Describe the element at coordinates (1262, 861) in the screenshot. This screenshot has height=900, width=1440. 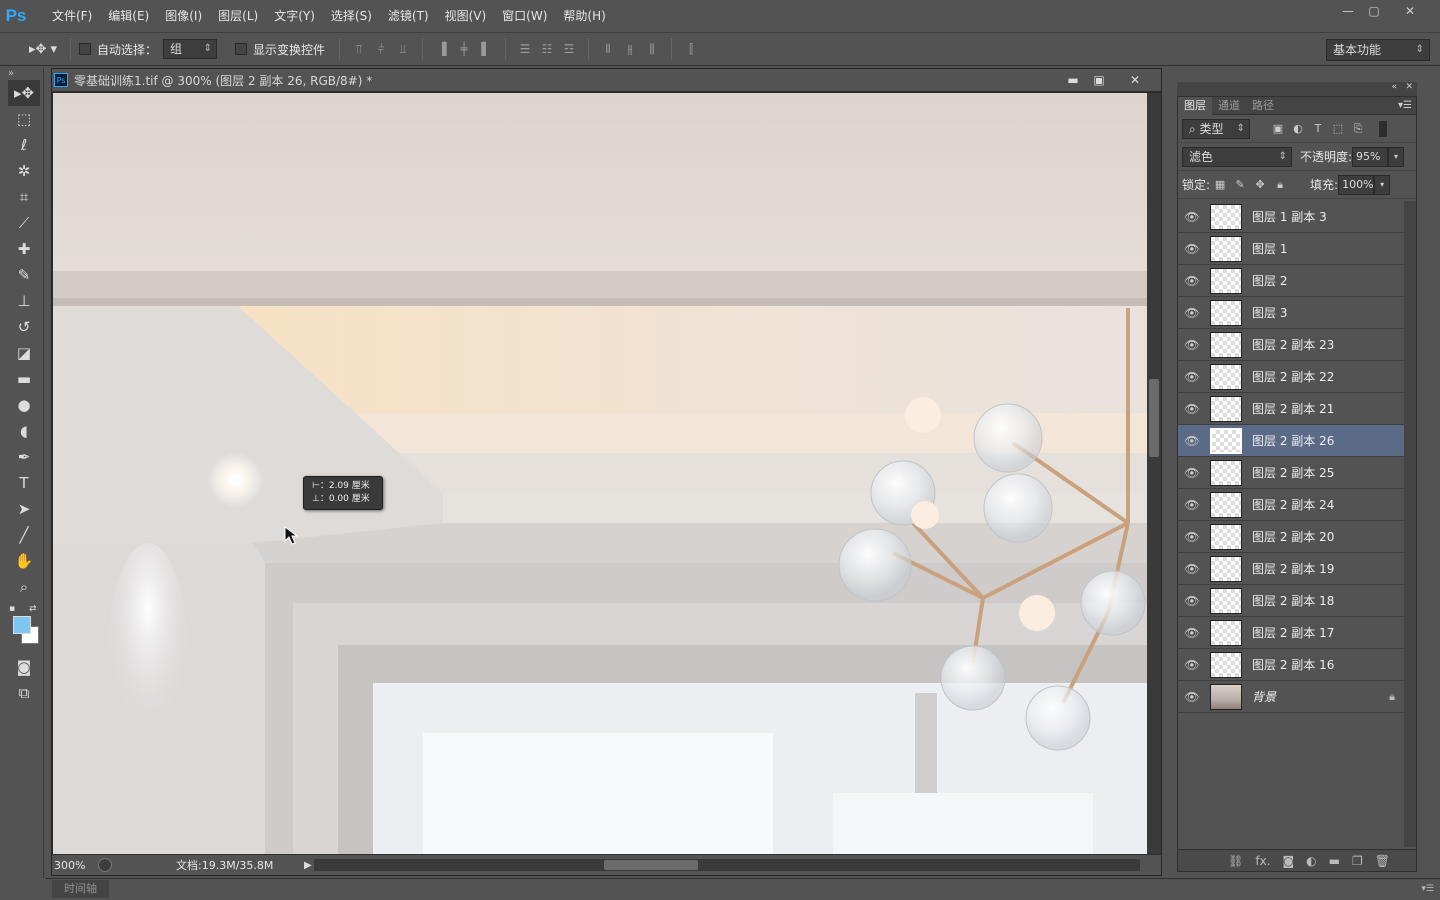
I see `layer-style-icon: fx.` at that location.